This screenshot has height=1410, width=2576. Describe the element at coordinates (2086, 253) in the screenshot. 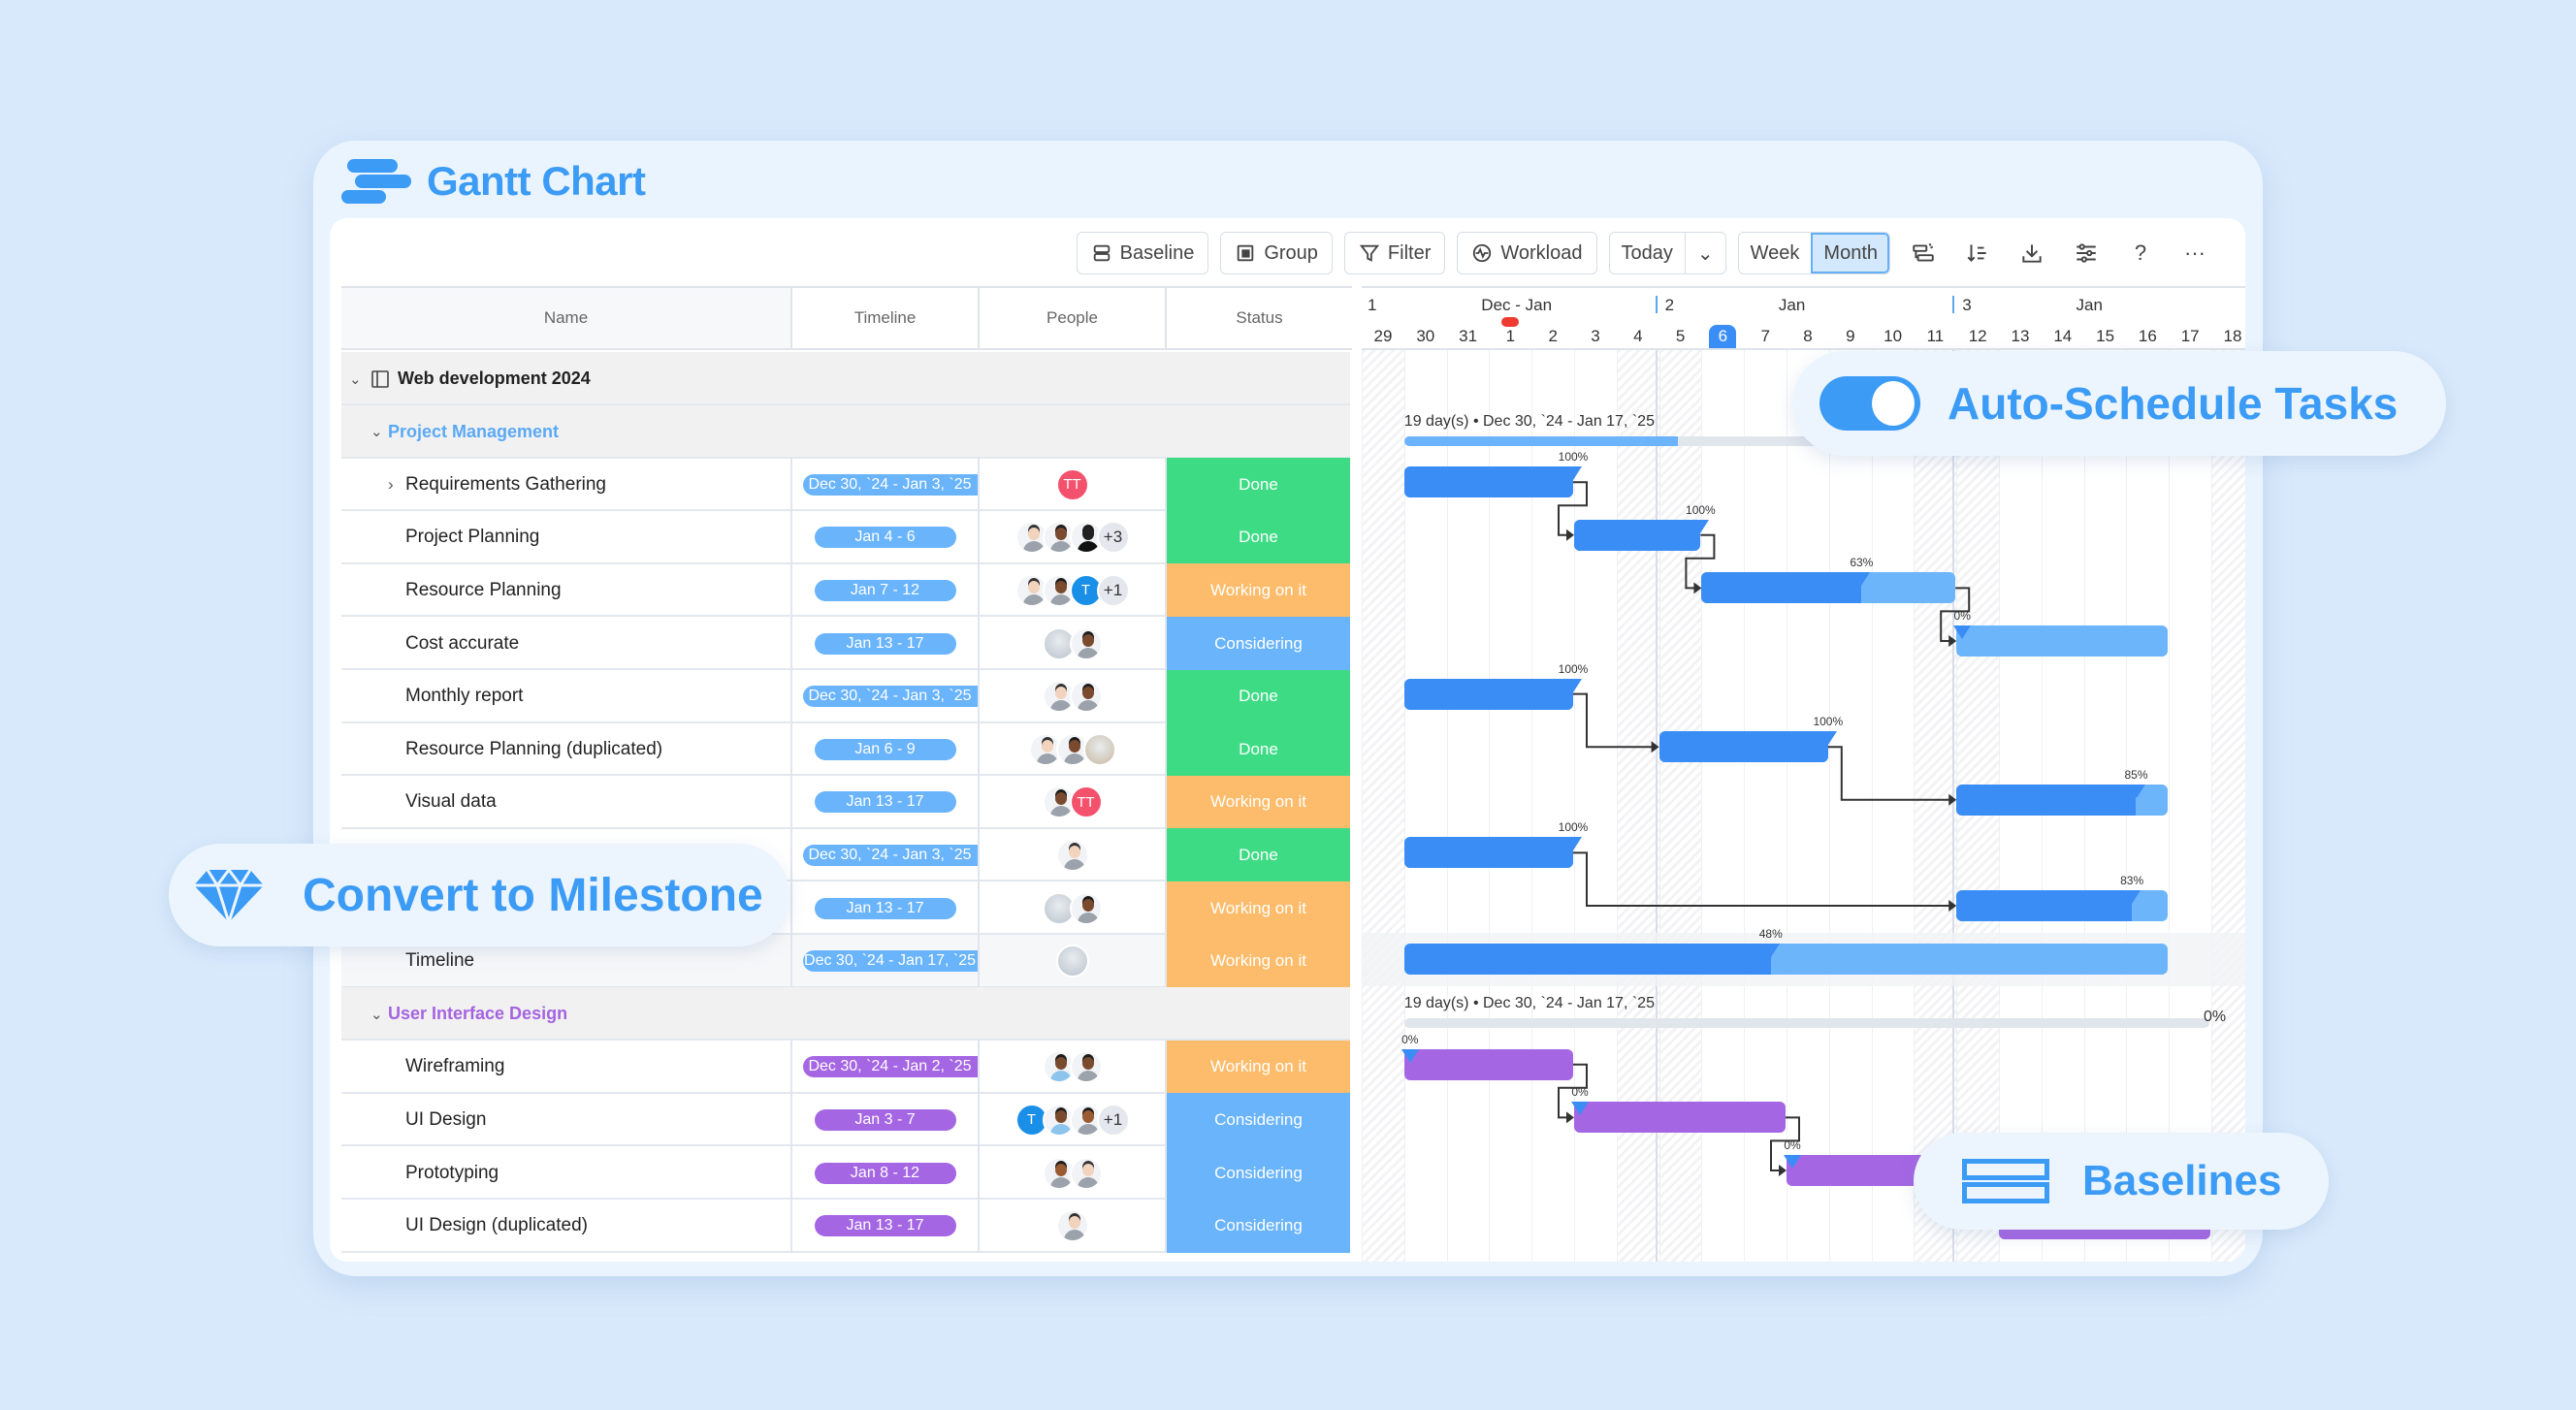

I see `settings-sliders-icon` at that location.